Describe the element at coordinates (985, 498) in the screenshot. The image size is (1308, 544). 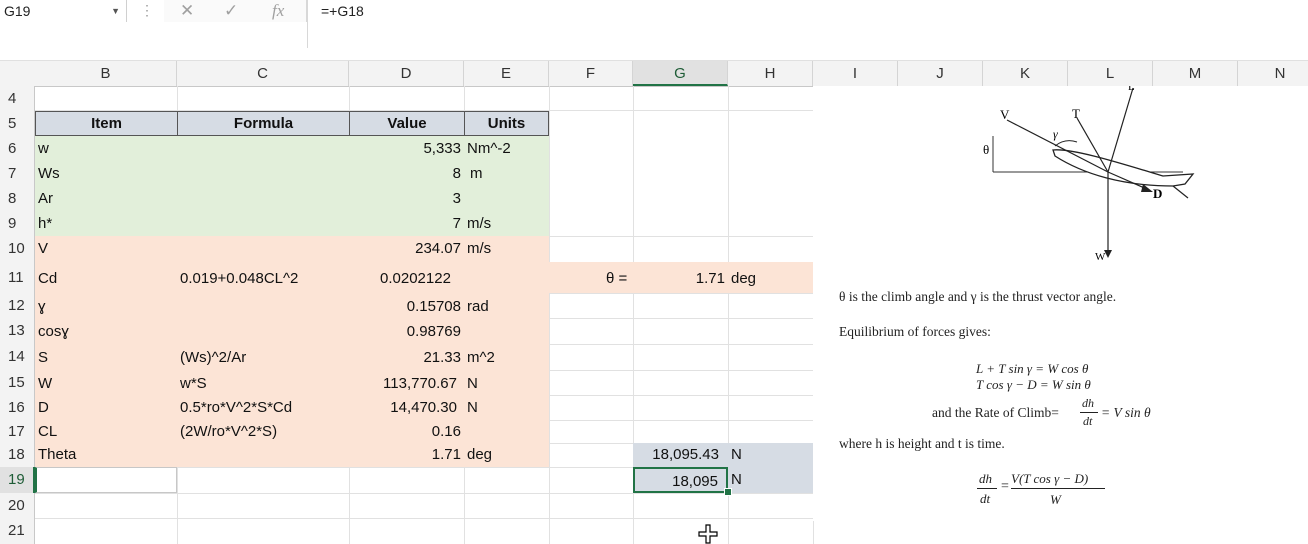
I see `equation-4-den-left: dt` at that location.